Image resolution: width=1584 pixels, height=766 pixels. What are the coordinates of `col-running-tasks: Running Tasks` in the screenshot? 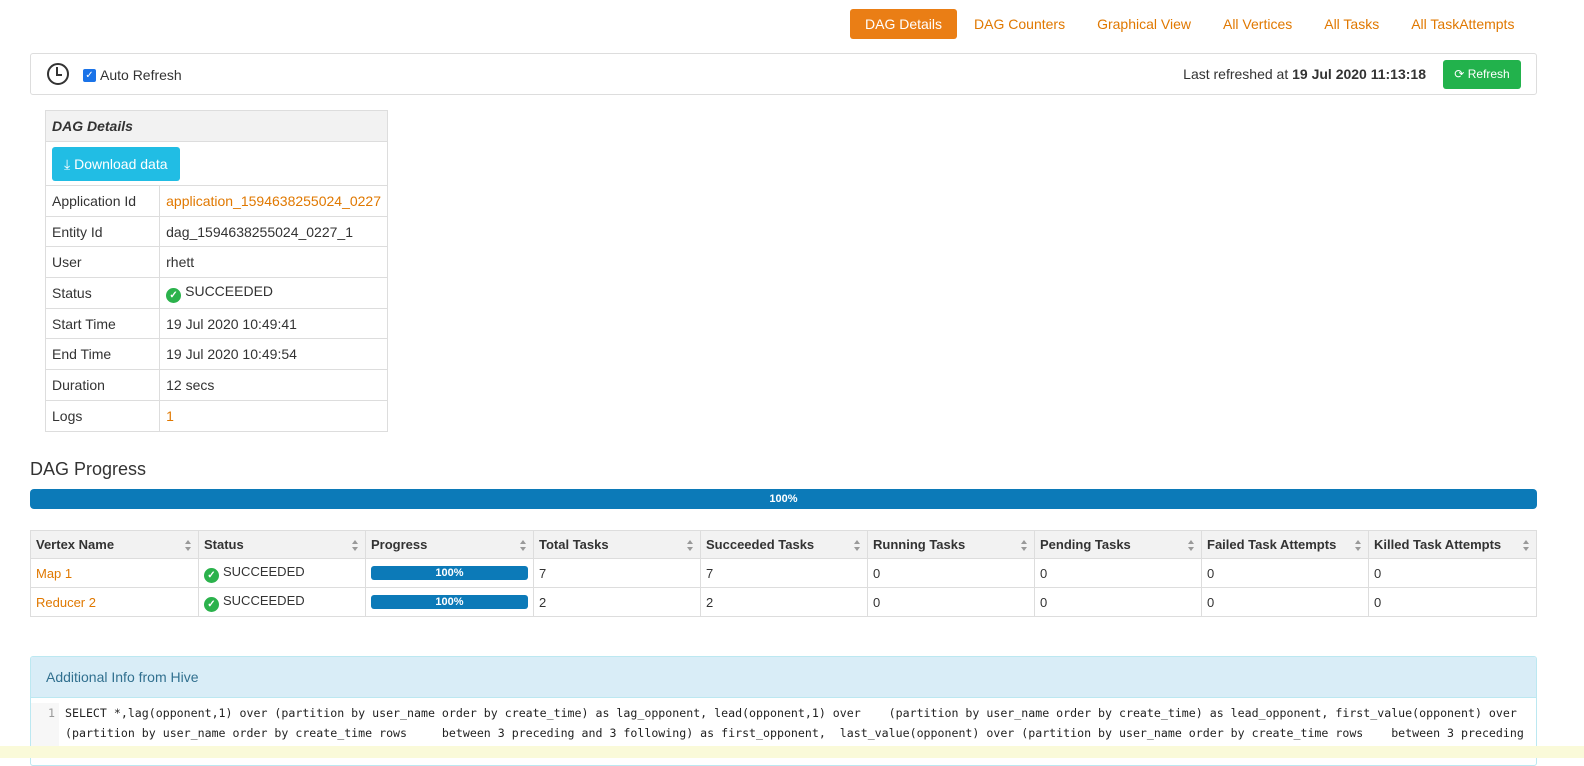 It's located at (951, 544).